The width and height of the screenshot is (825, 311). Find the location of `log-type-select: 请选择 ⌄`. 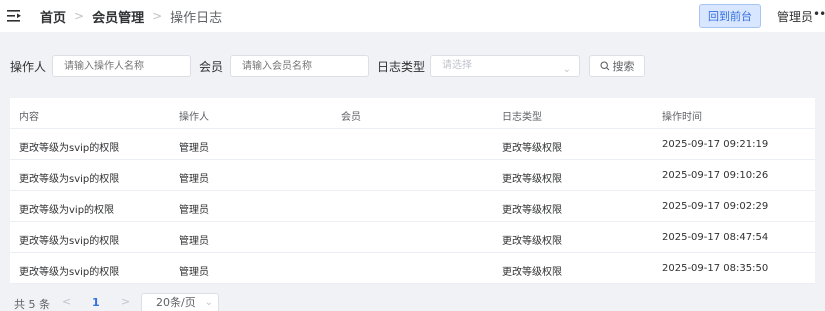

log-type-select: 请选择 ⌄ is located at coordinates (505, 66).